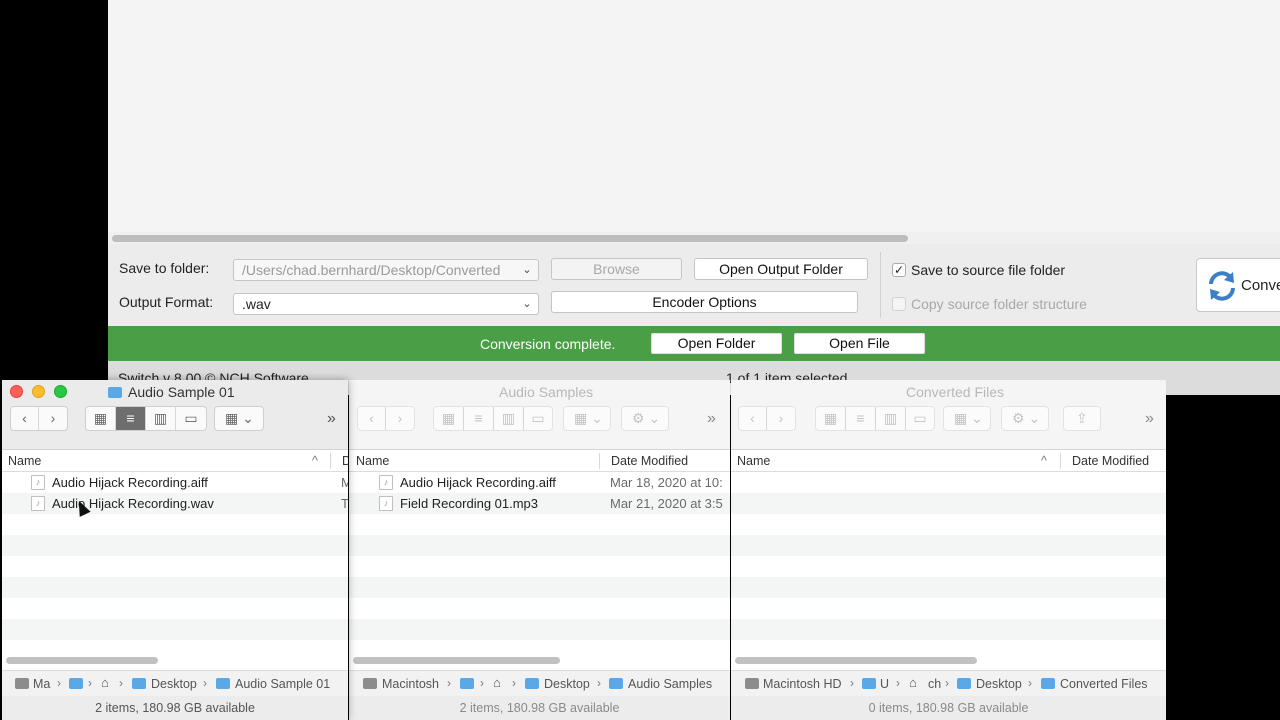 The height and width of the screenshot is (720, 1280). I want to click on back-icon: ‹, so click(371, 418).